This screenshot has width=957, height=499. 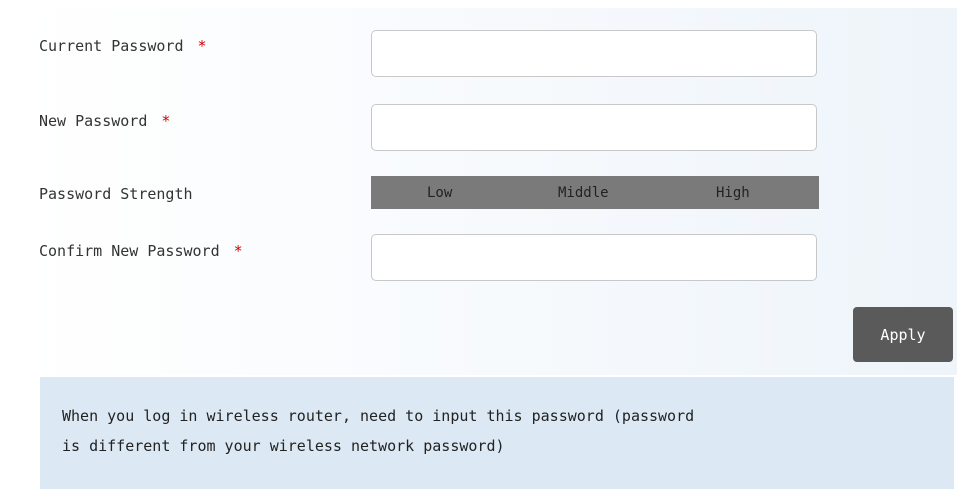 What do you see at coordinates (583, 193) in the screenshot?
I see `strength-level-middle: Middle` at bounding box center [583, 193].